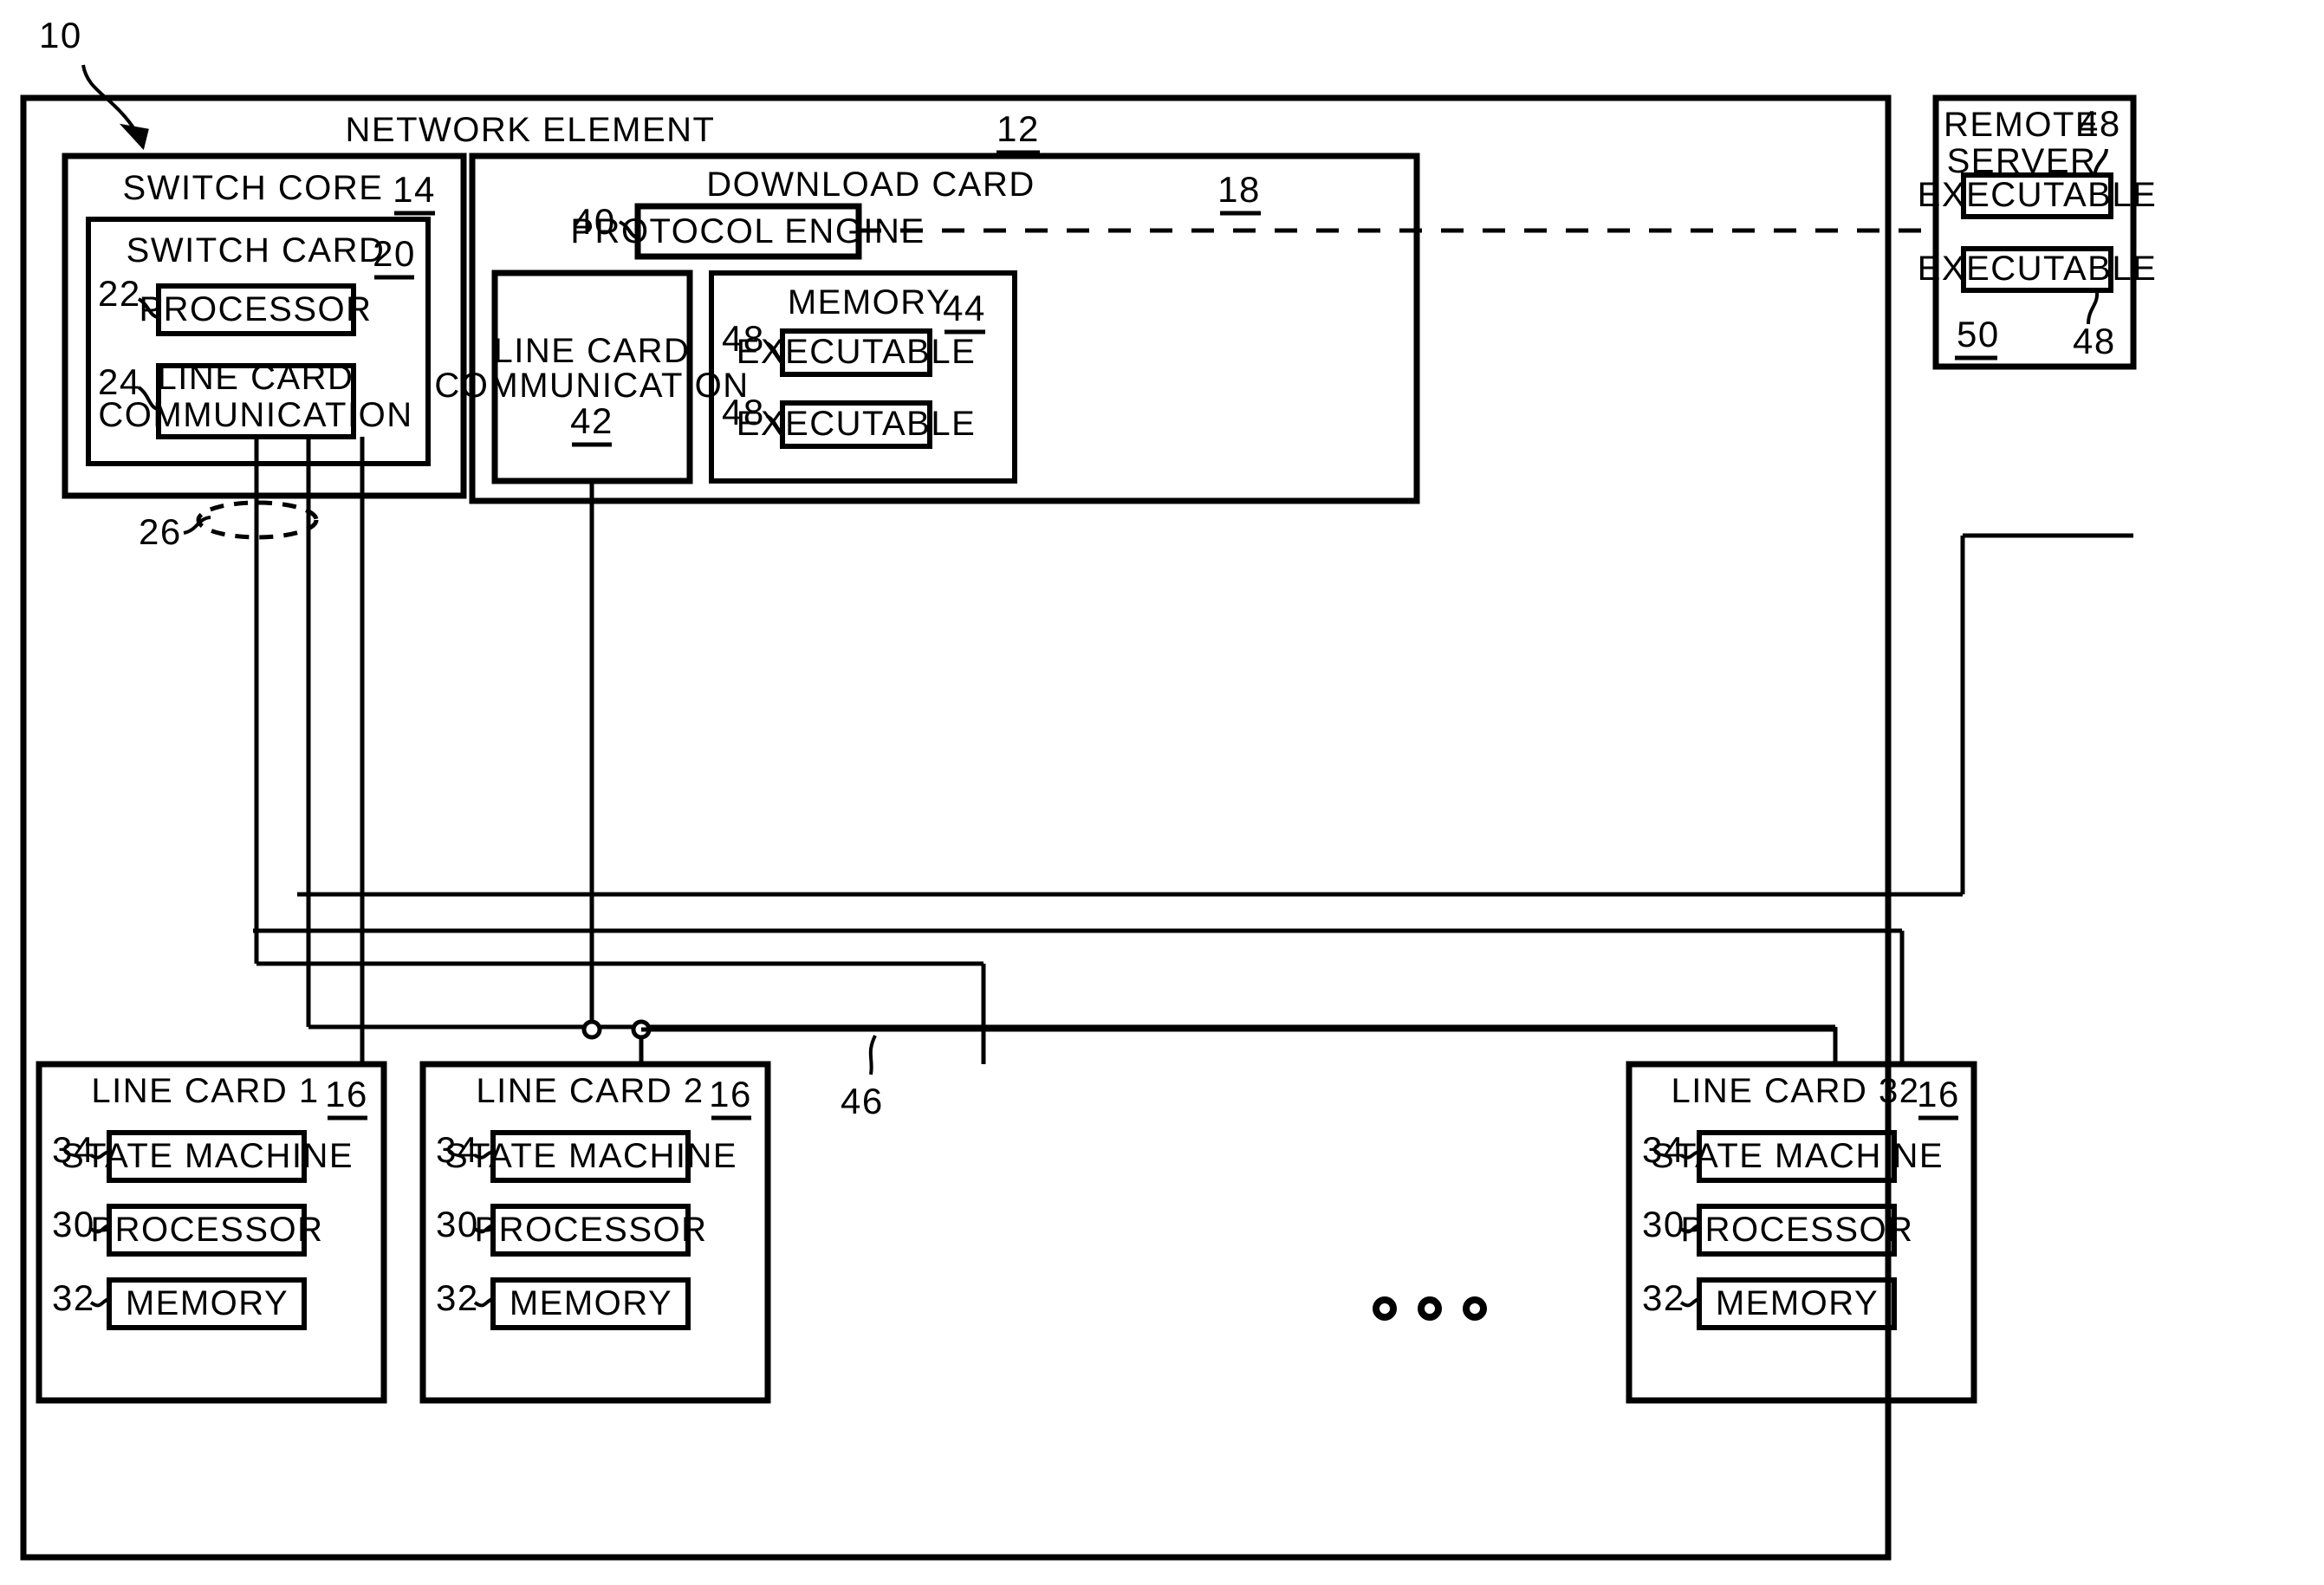  What do you see at coordinates (2099, 123) in the screenshot?
I see `remote-server-top-ref: 48` at bounding box center [2099, 123].